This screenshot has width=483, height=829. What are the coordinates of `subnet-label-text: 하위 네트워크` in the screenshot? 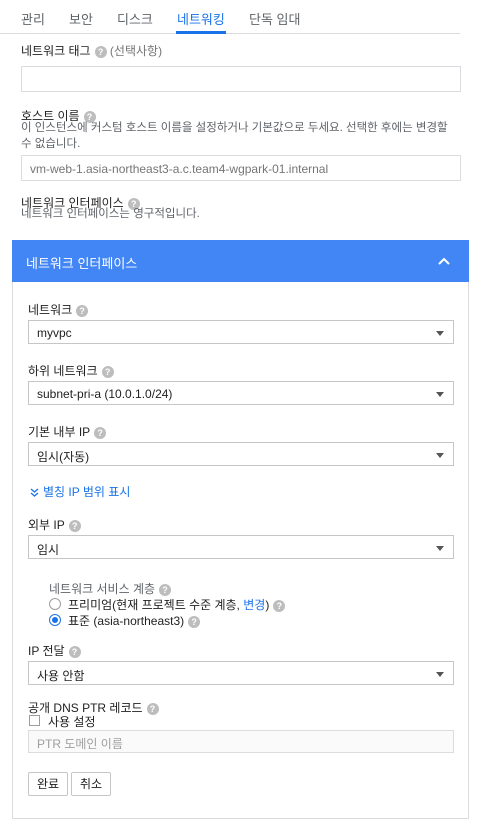 It's located at (63, 371).